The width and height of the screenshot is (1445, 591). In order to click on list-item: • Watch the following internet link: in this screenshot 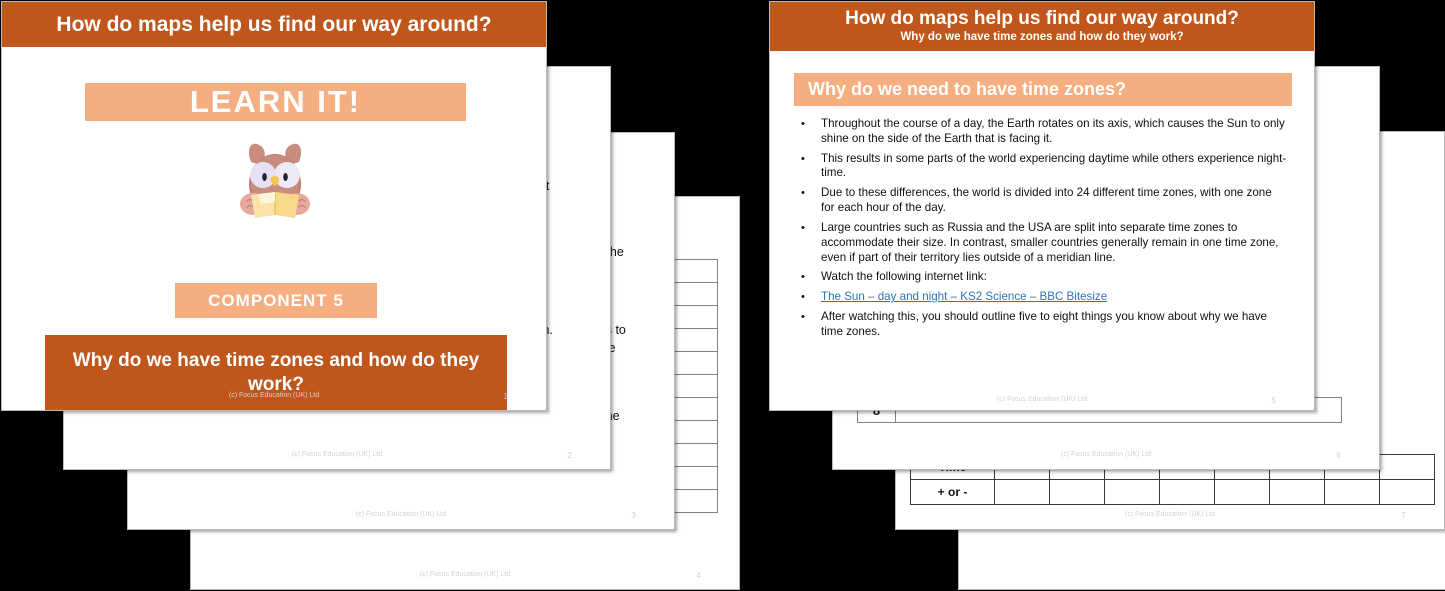, I will do `click(1043, 277)`.